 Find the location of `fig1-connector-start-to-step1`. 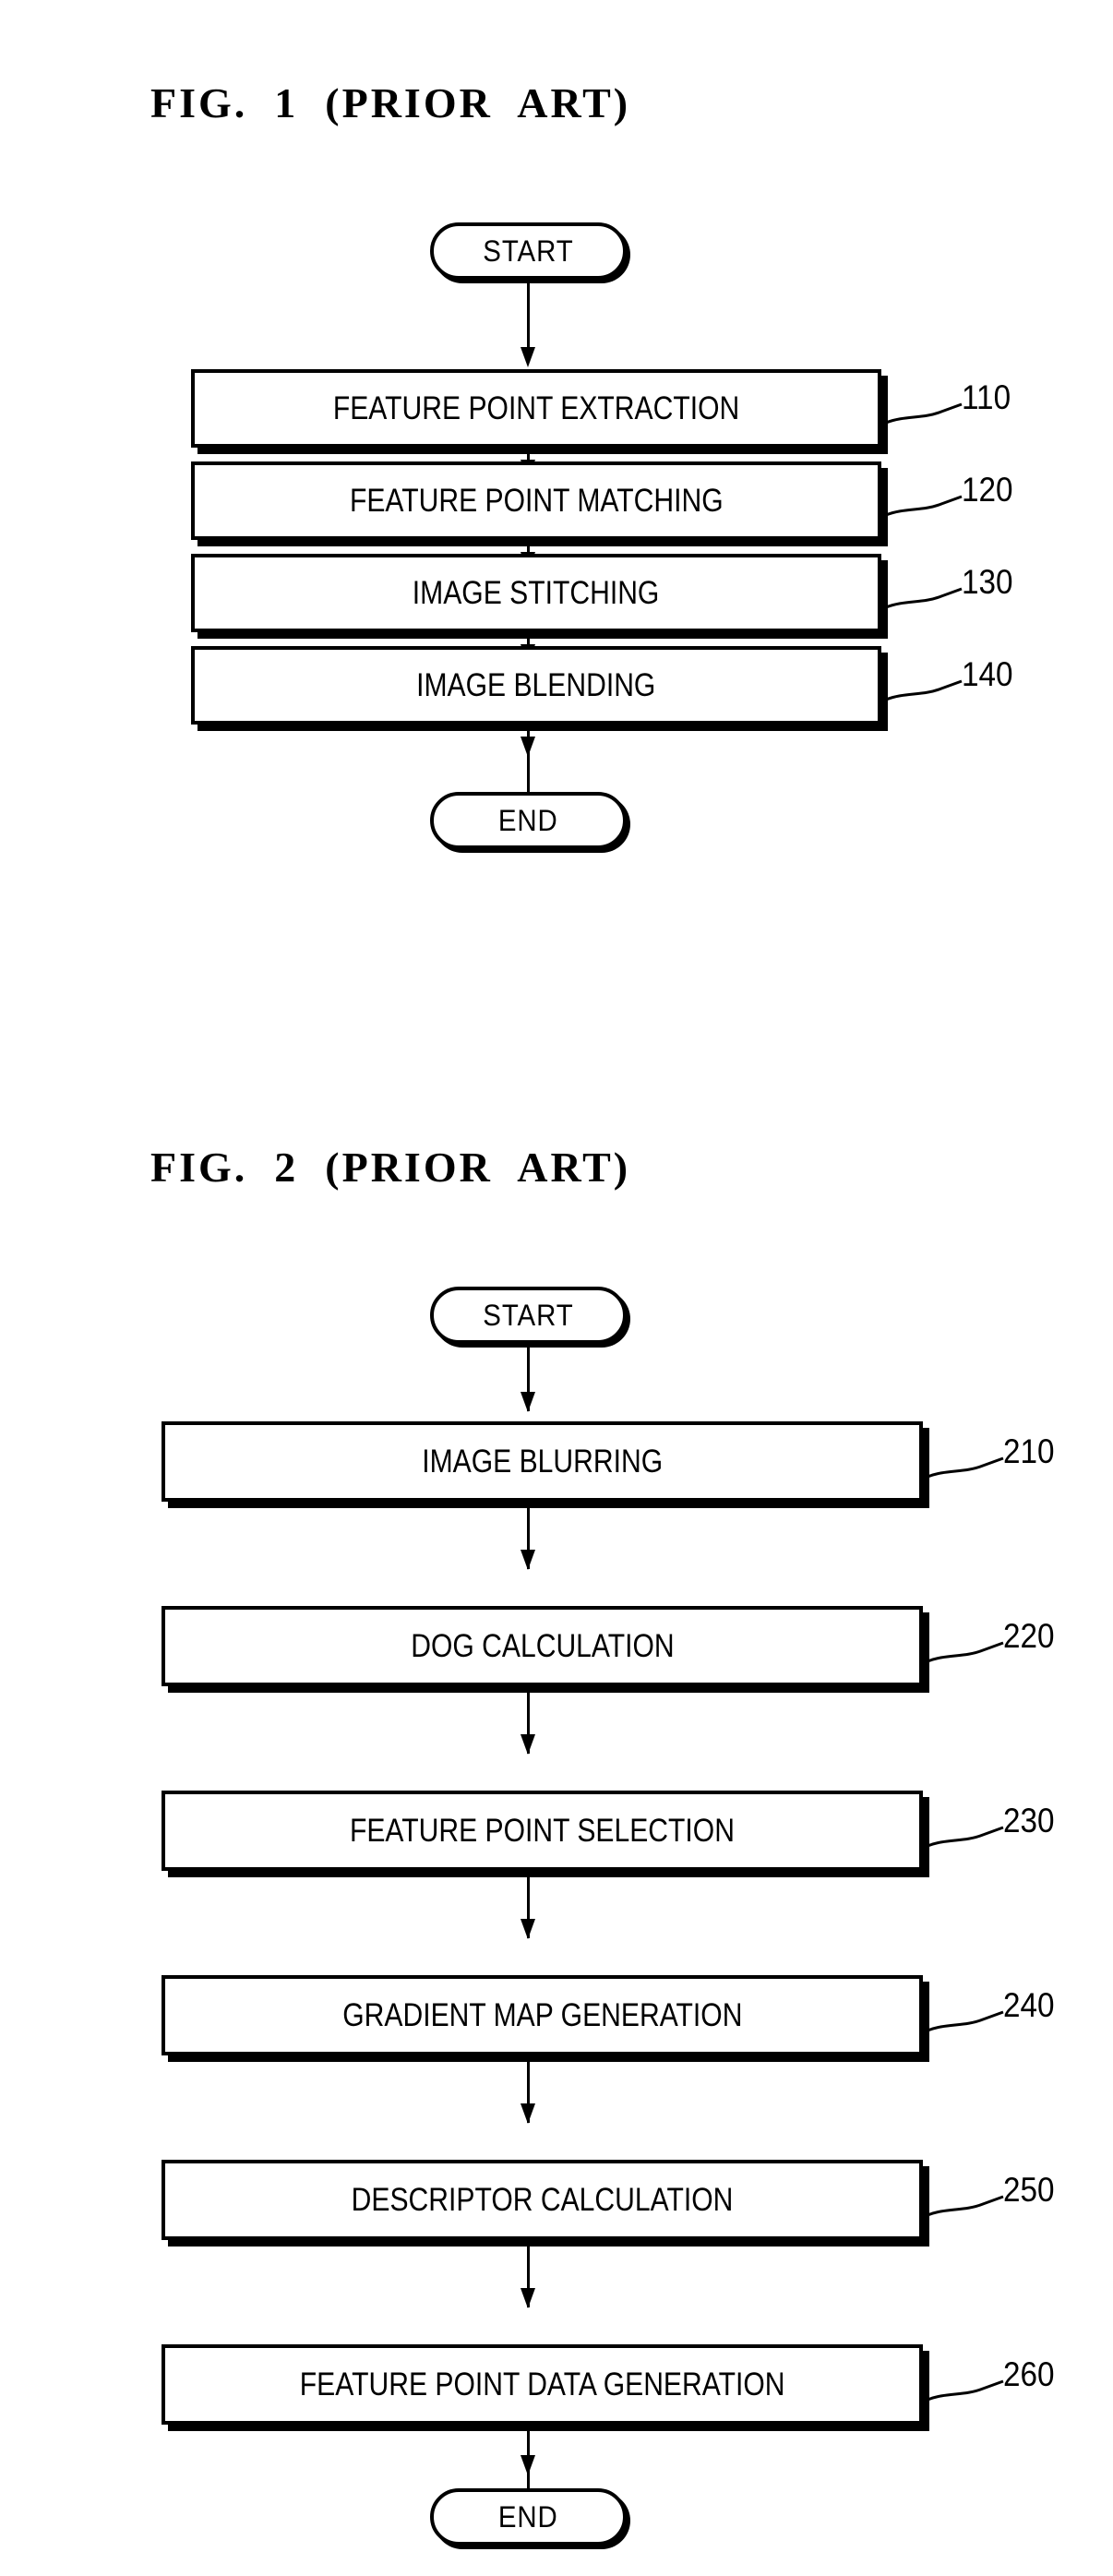

fig1-connector-start-to-step1 is located at coordinates (528, 315).